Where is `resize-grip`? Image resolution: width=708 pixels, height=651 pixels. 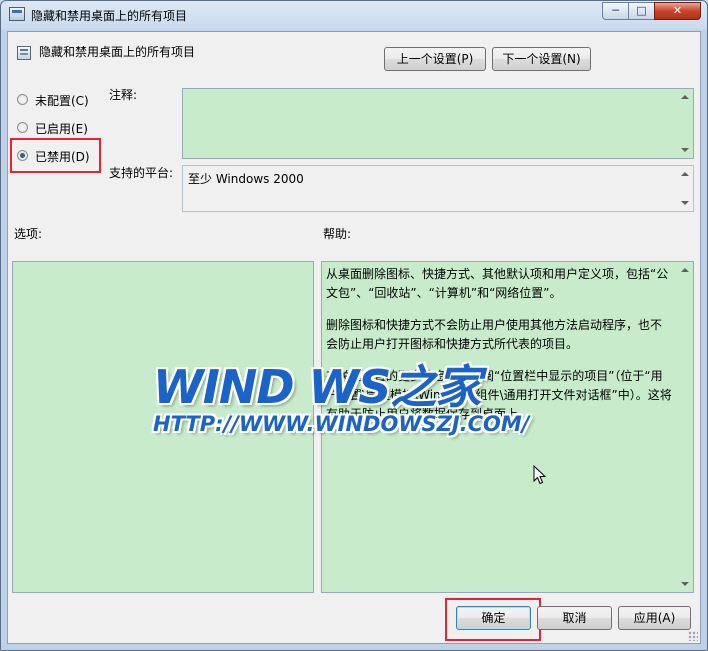
resize-grip is located at coordinates (693, 636).